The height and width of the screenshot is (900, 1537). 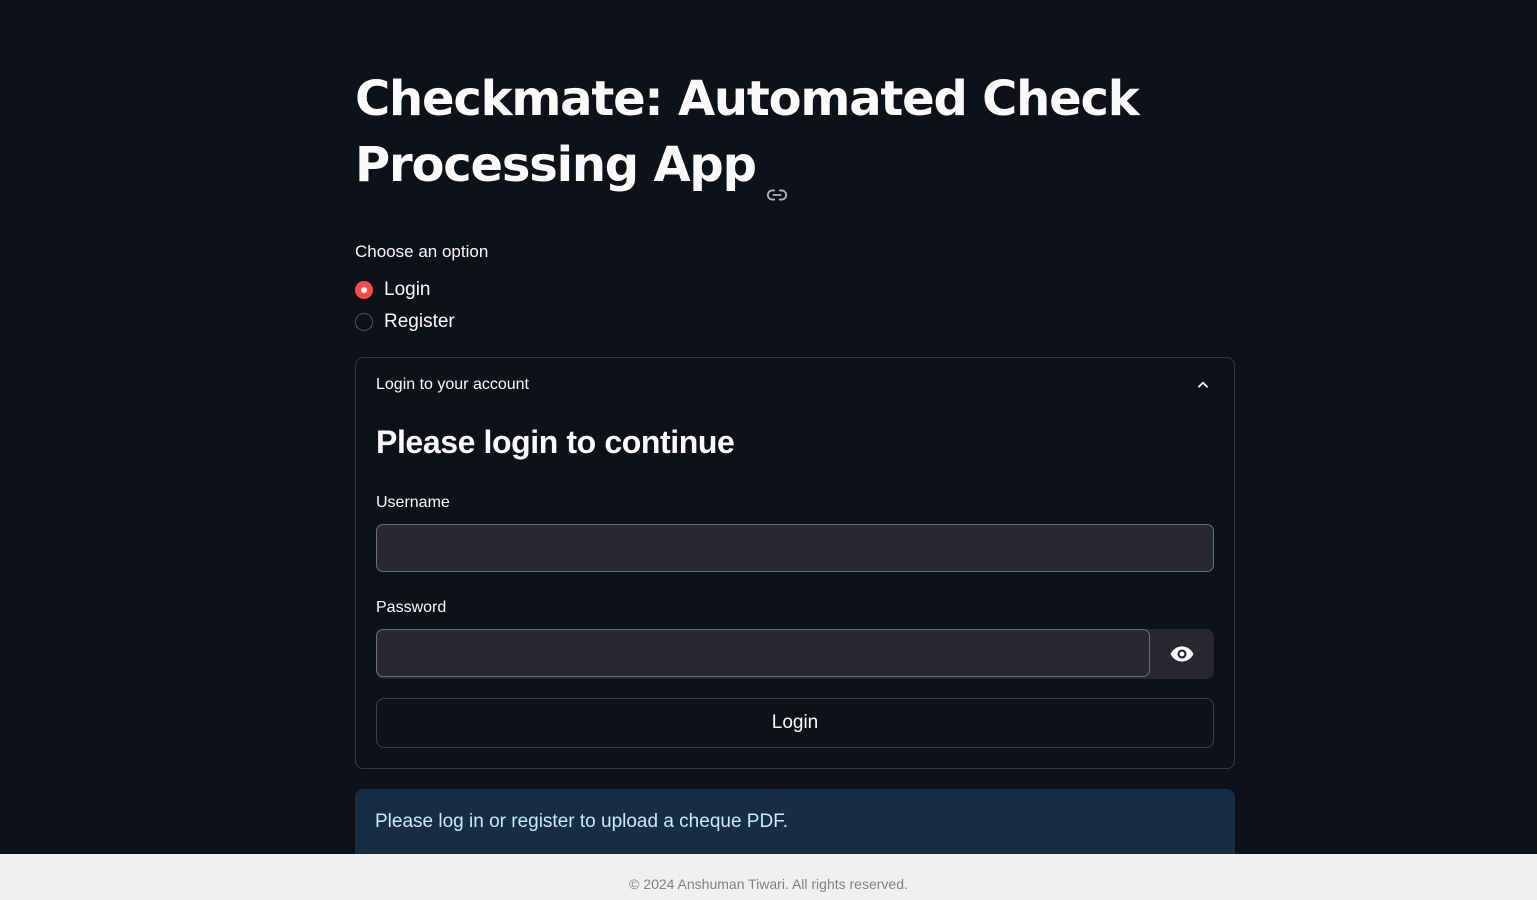 What do you see at coordinates (1182, 654) in the screenshot?
I see `eye-icon` at bounding box center [1182, 654].